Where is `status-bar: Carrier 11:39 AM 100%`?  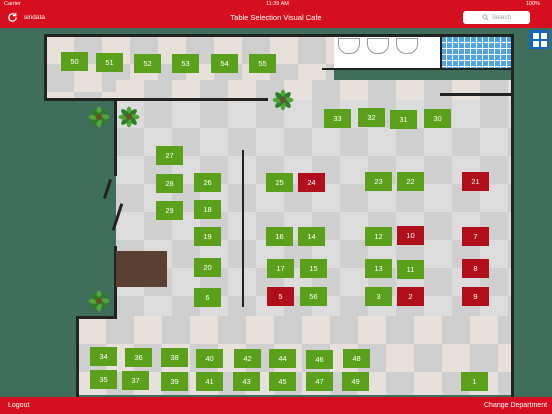 status-bar: Carrier 11:39 AM 100% is located at coordinates (276, 4).